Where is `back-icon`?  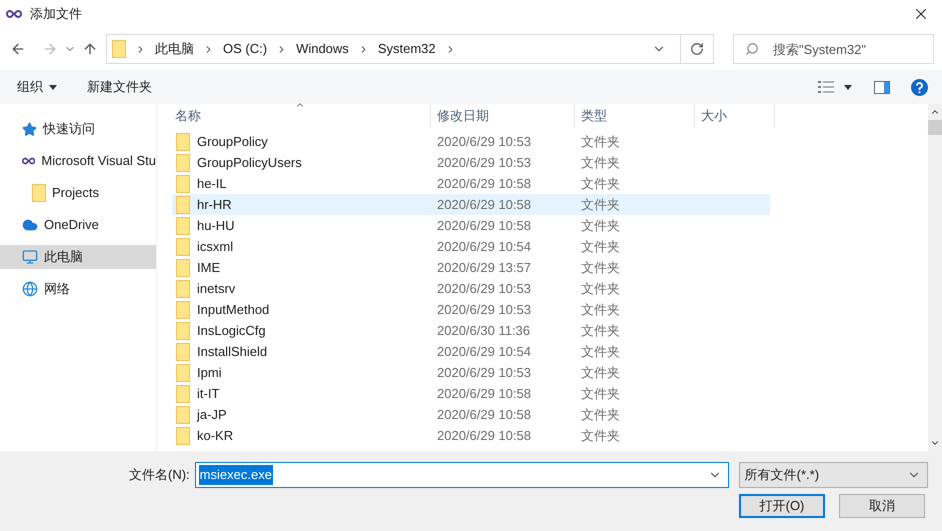 back-icon is located at coordinates (18, 49).